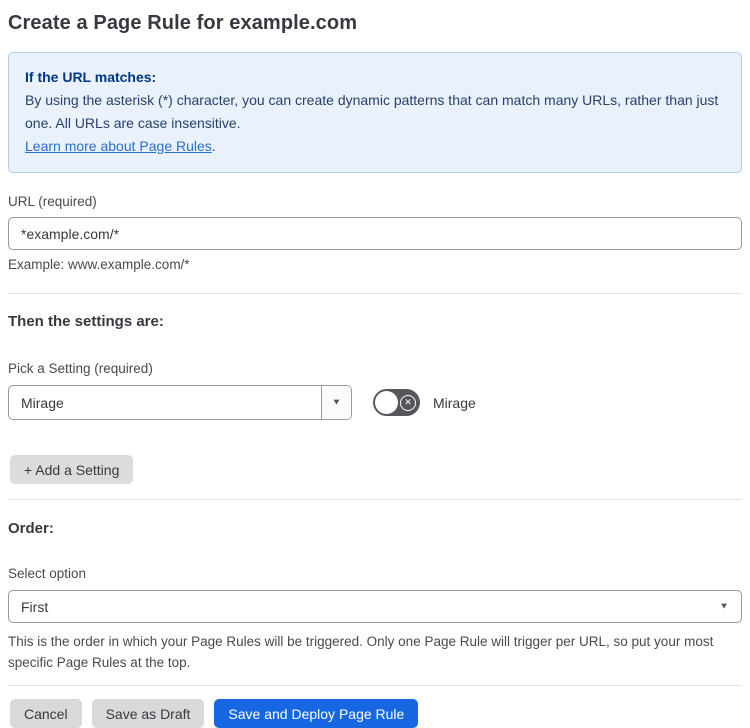 The image size is (750, 728). I want to click on learn-more-link: Learn more about Page Rules, so click(118, 146).